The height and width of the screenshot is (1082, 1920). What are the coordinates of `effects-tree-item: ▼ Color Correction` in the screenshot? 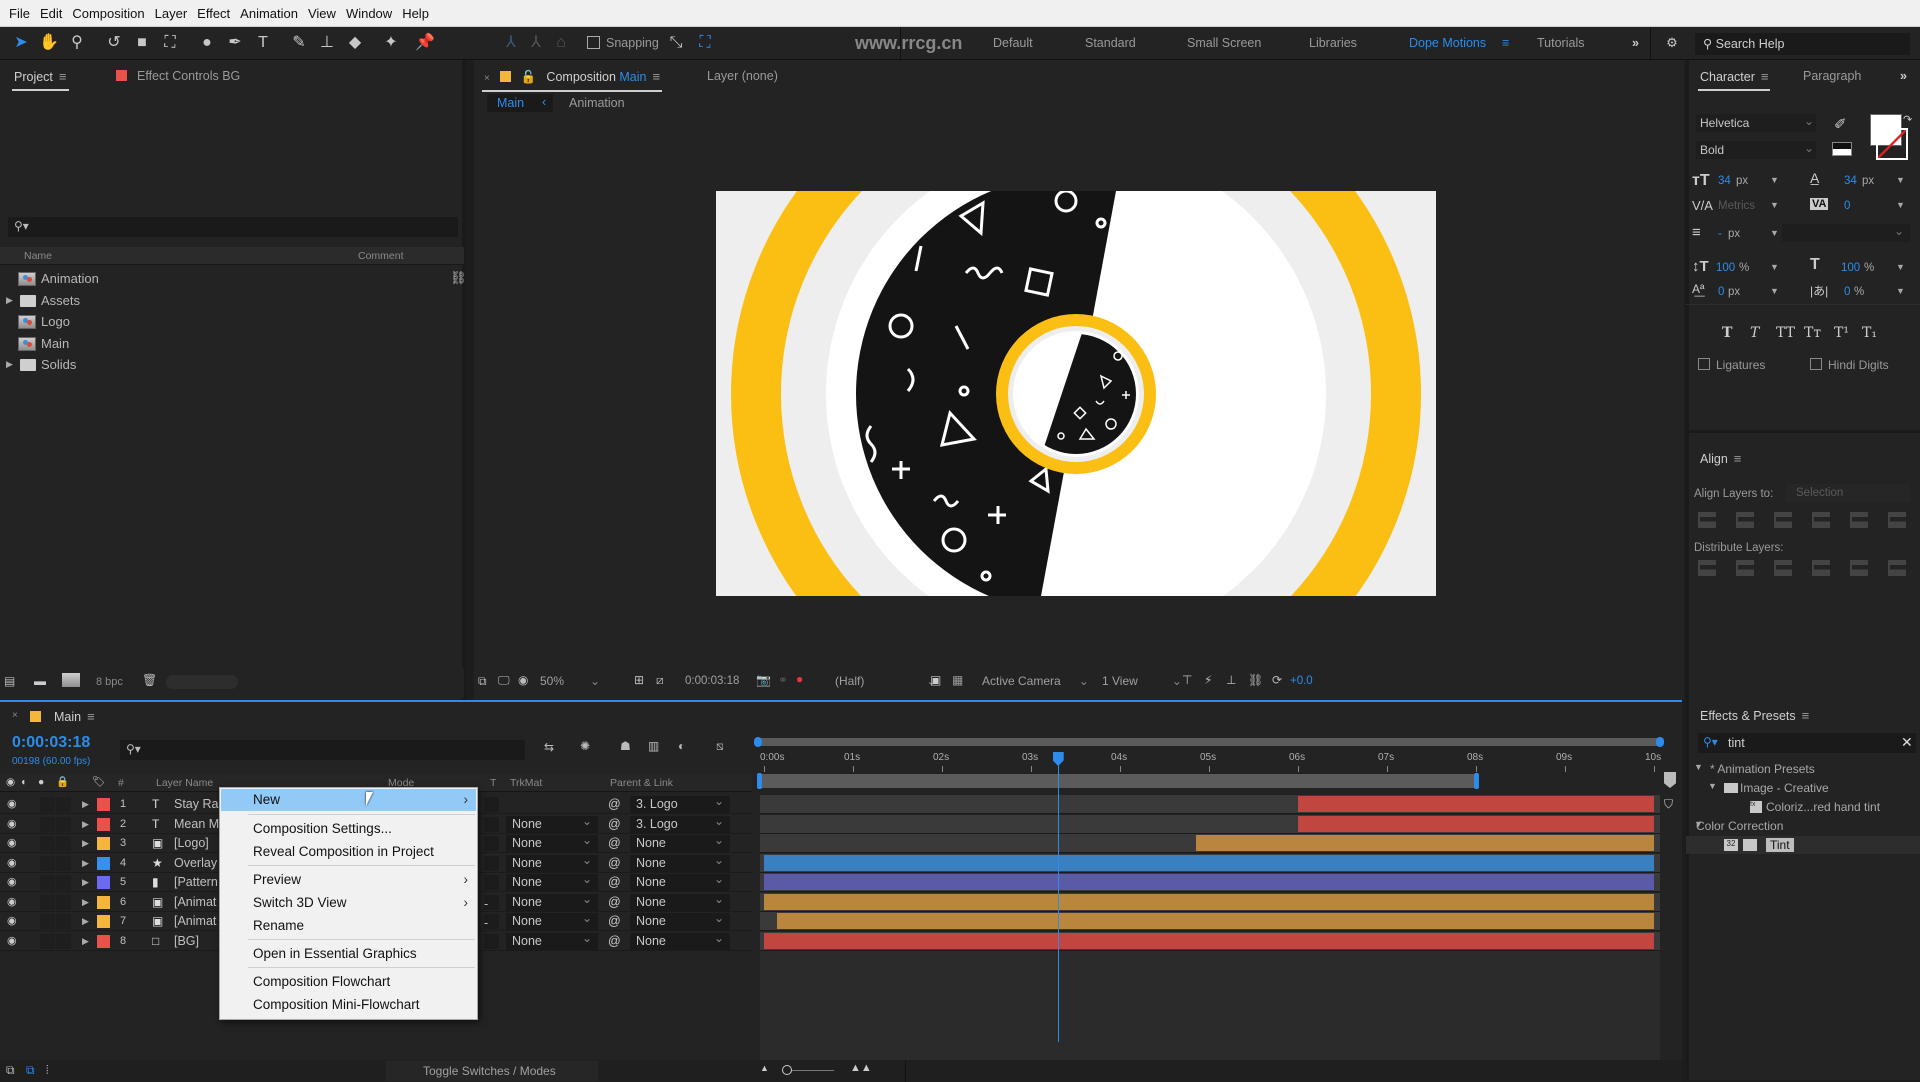 It's located at (1803, 826).